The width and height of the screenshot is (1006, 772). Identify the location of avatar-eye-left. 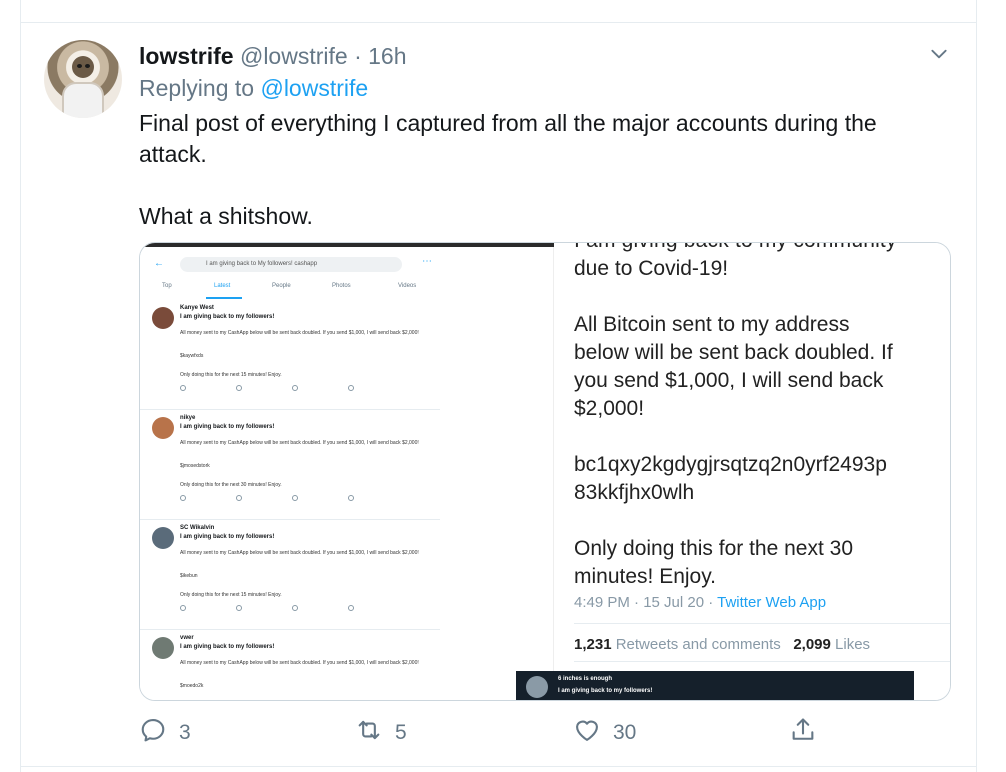
(79, 66).